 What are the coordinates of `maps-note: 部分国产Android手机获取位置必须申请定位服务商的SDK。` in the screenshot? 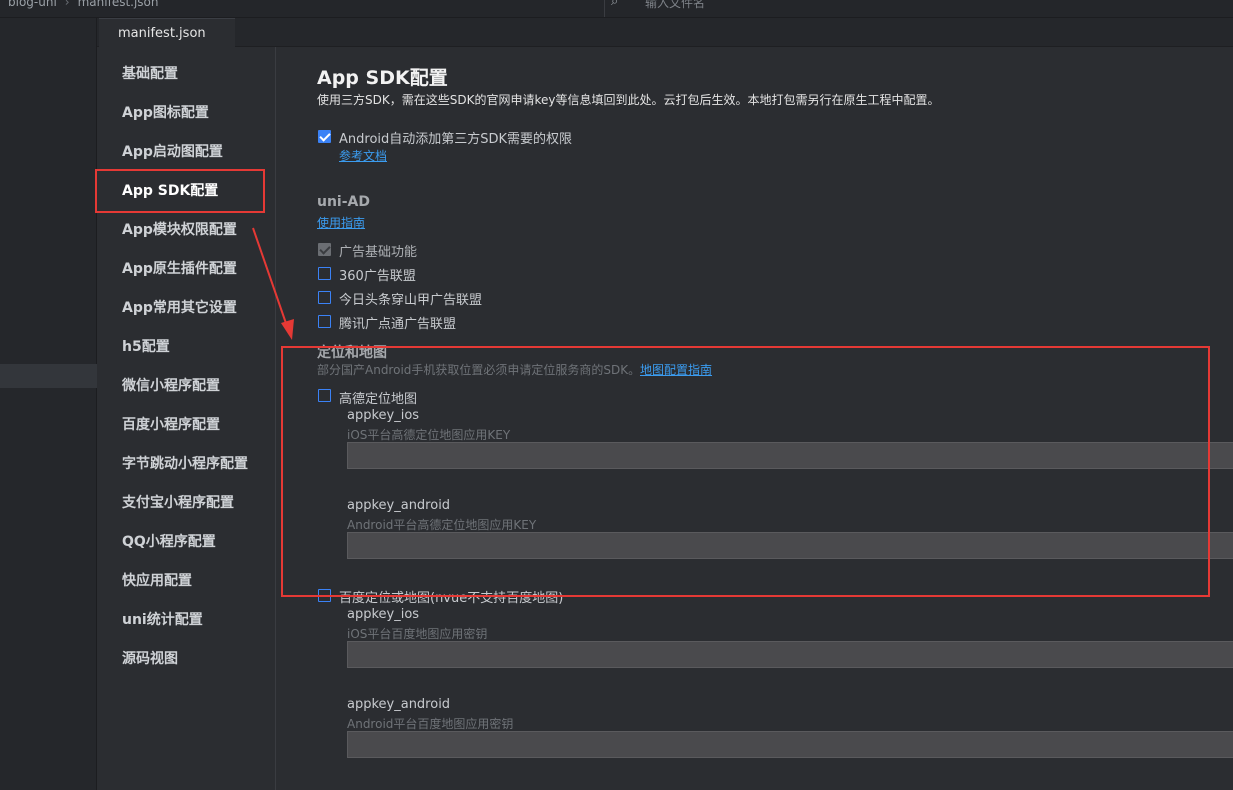 It's located at (479, 370).